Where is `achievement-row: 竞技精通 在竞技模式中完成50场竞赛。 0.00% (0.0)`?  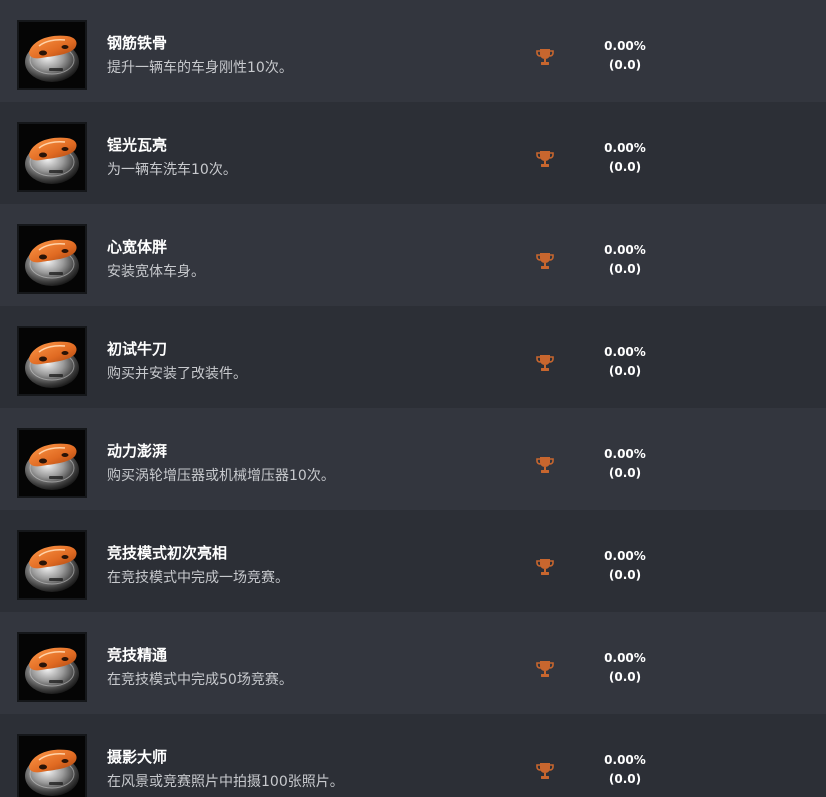 achievement-row: 竞技精通 在竞技模式中完成50场竞赛。 0.00% (0.0) is located at coordinates (413, 663).